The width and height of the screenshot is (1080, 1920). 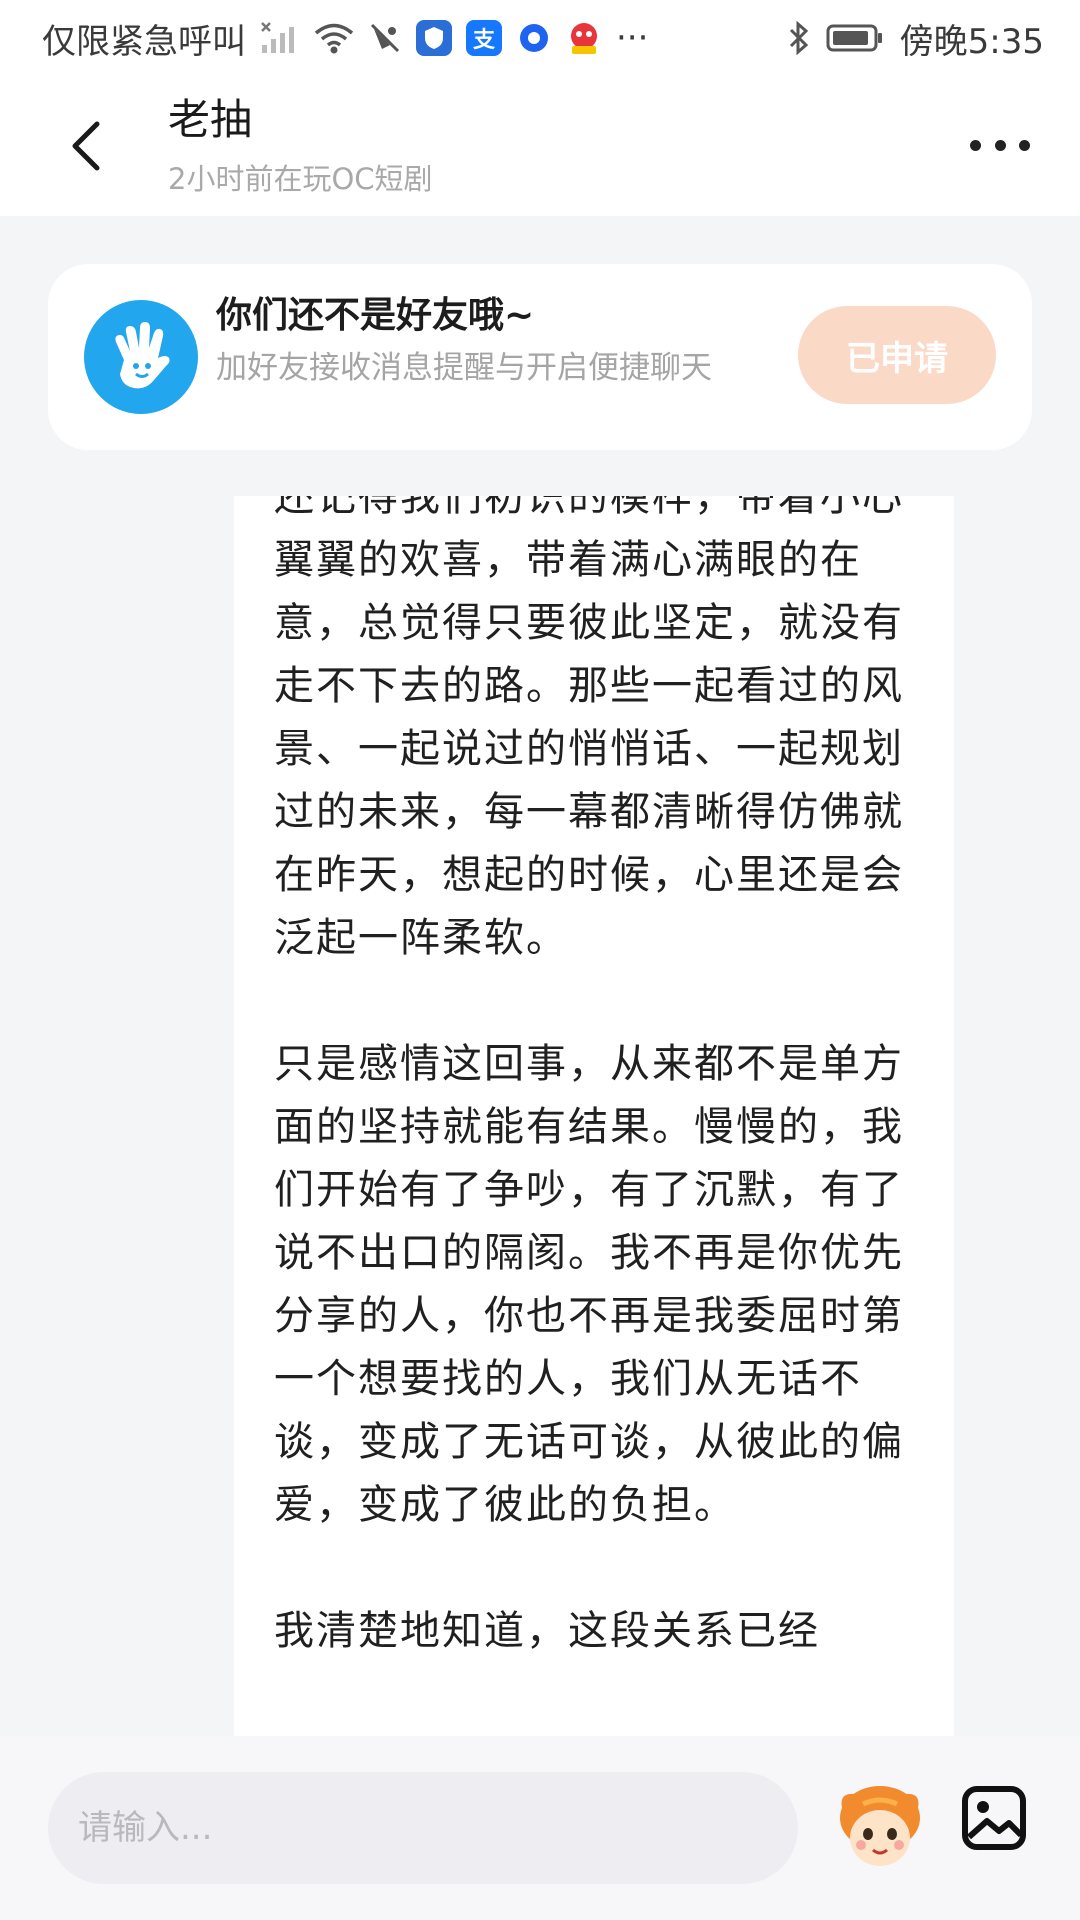 I want to click on friend-request-applied-button: 已申请, so click(x=897, y=355).